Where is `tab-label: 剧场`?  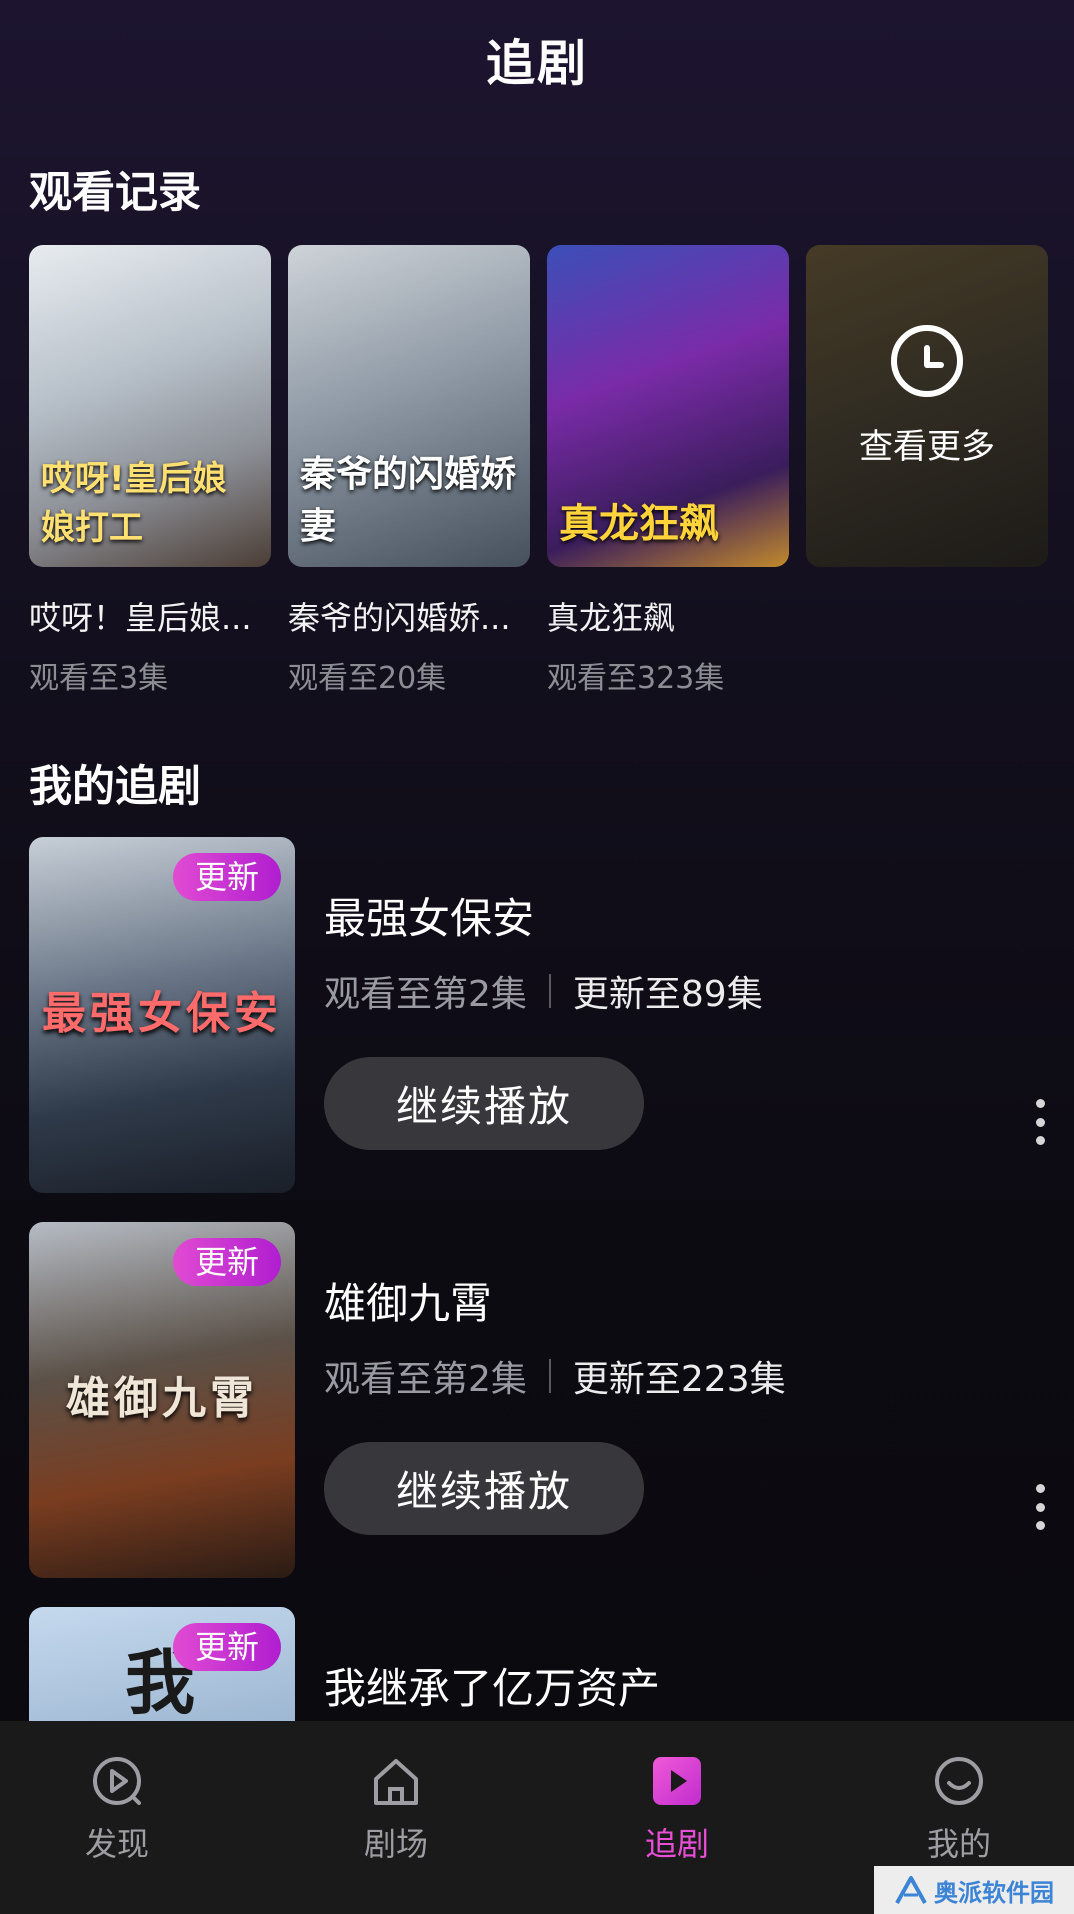
tab-label: 剧场 is located at coordinates (395, 1844).